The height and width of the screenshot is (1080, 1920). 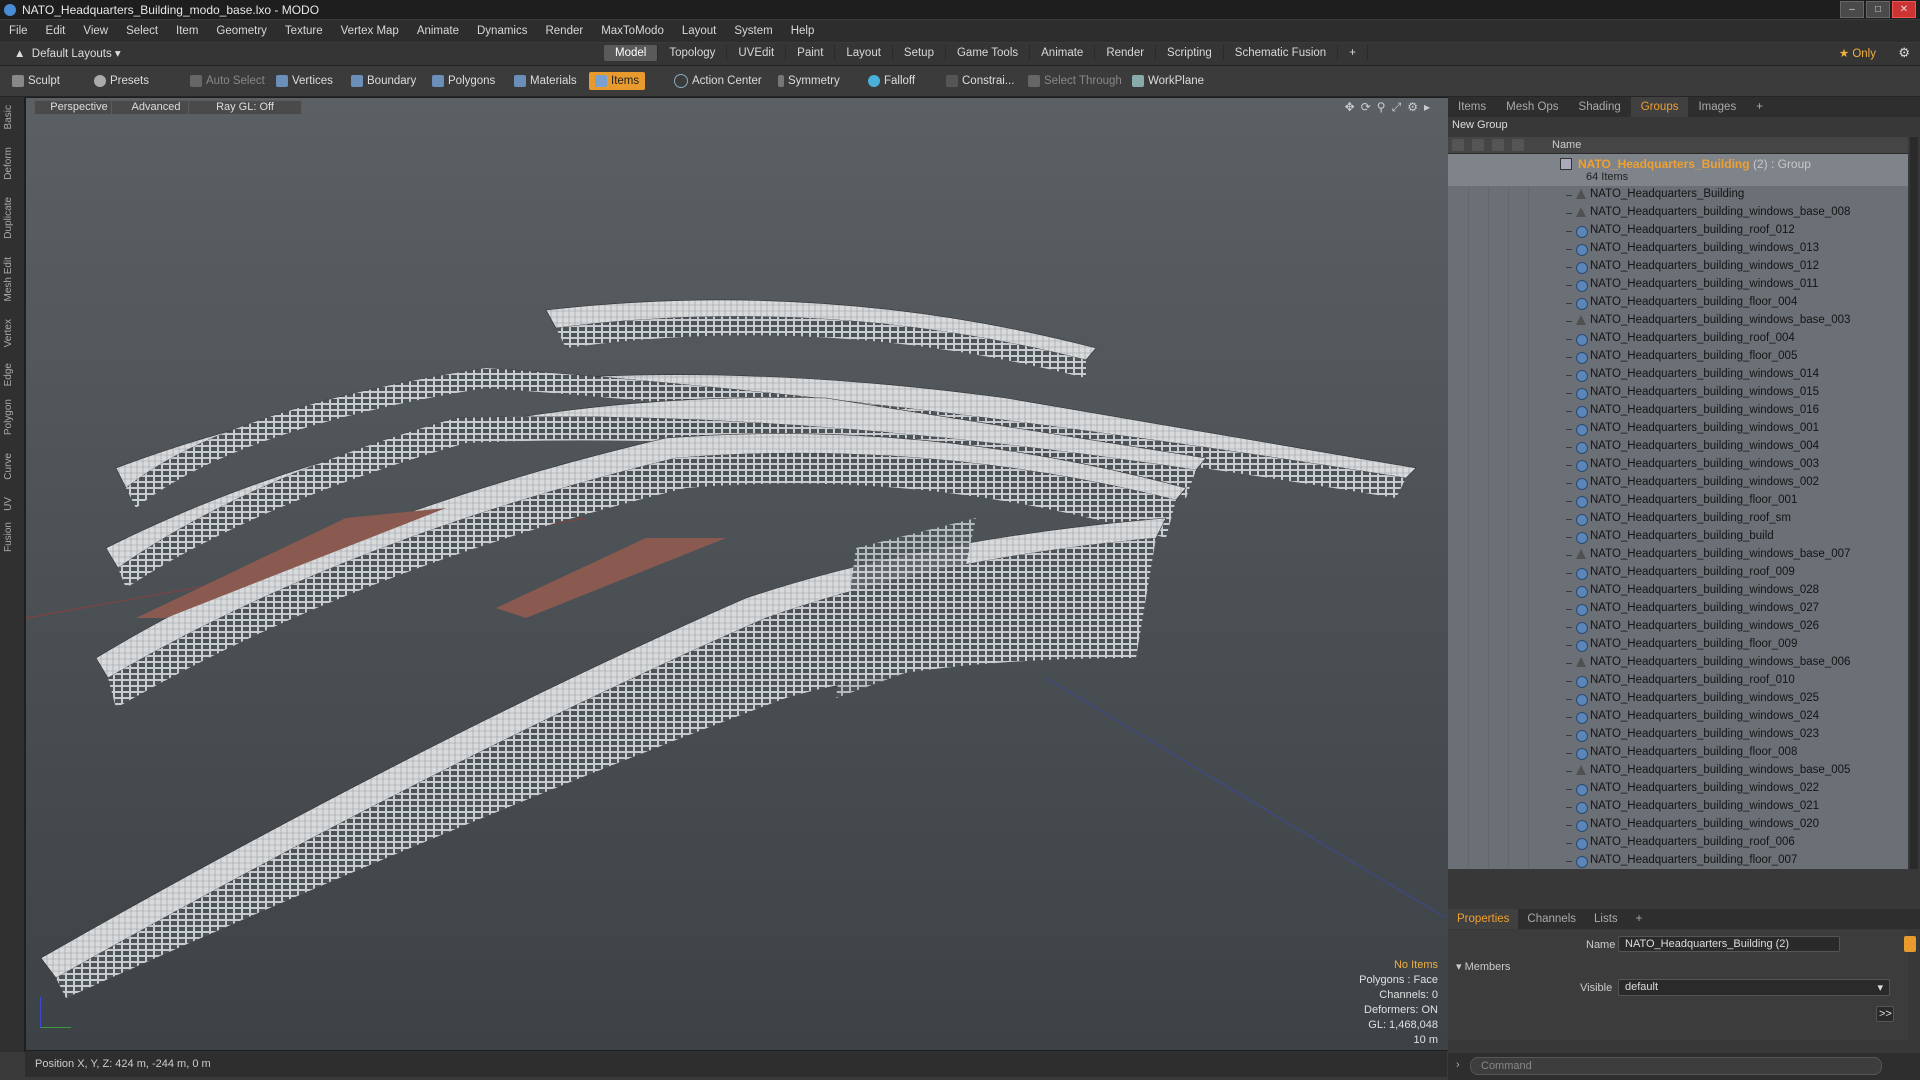 What do you see at coordinates (304, 81) in the screenshot?
I see `vertices-button: Vertices` at bounding box center [304, 81].